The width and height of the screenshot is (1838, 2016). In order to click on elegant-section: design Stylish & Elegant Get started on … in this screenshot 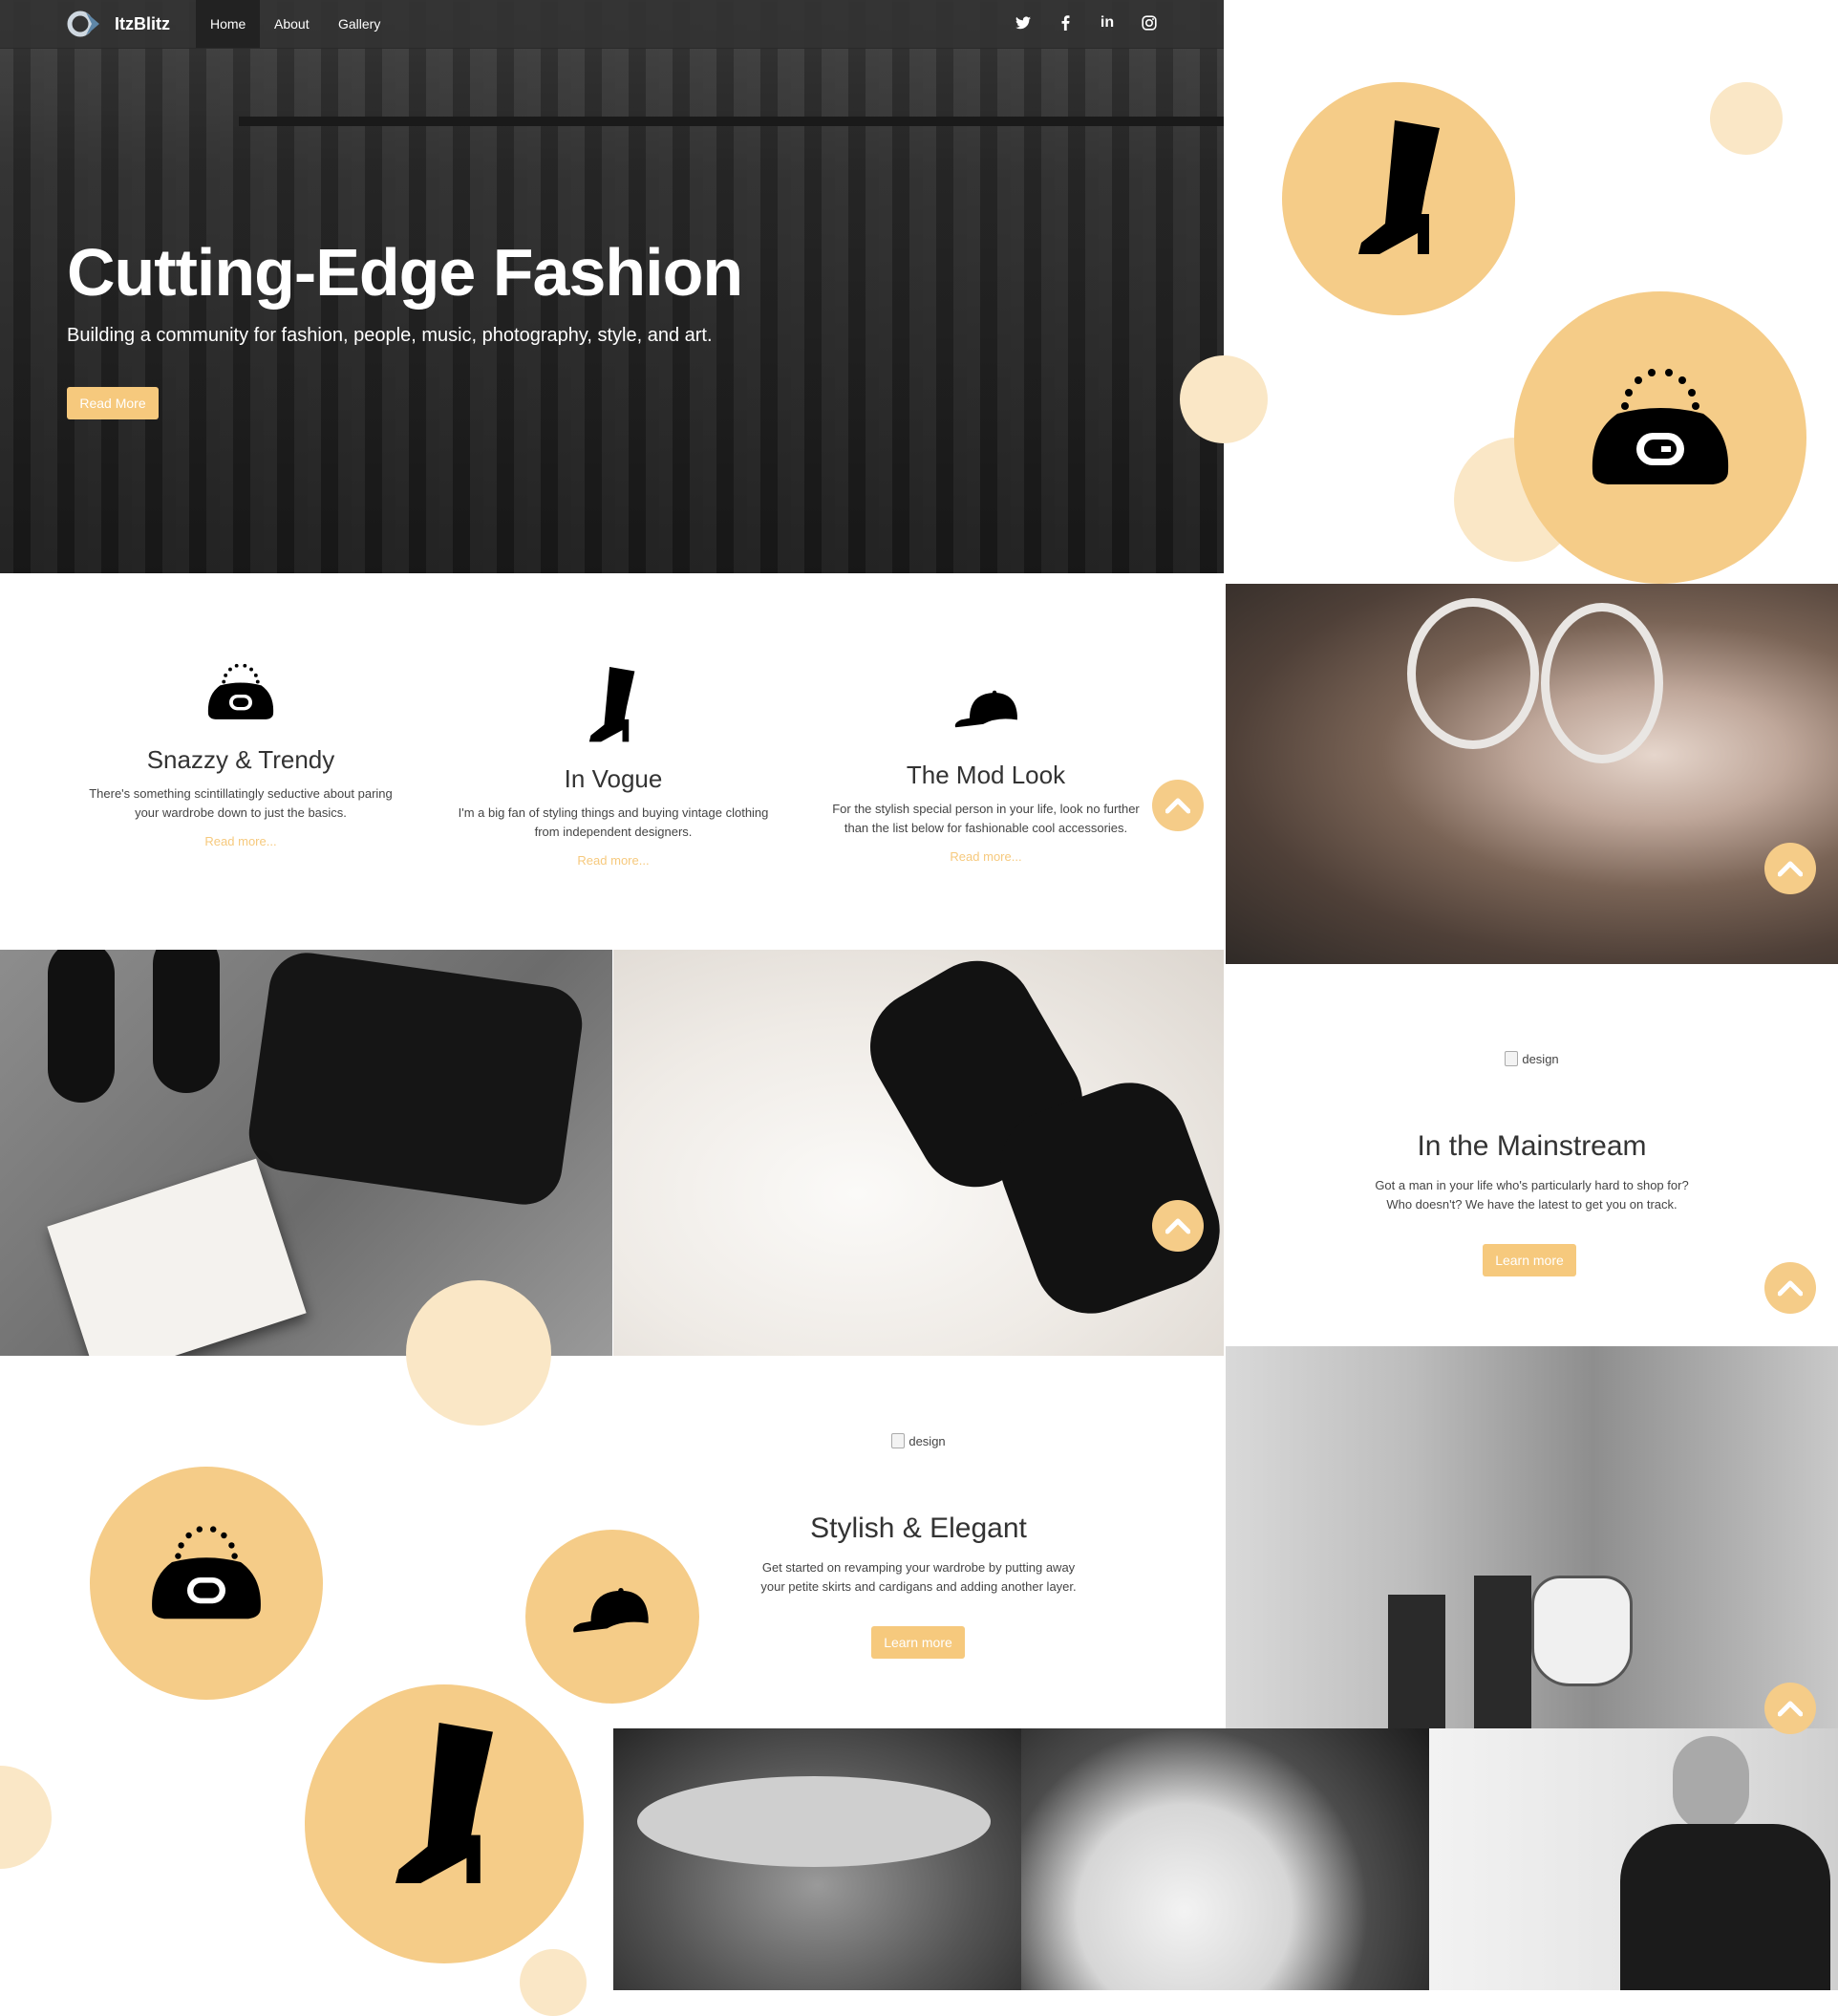, I will do `click(918, 1515)`.